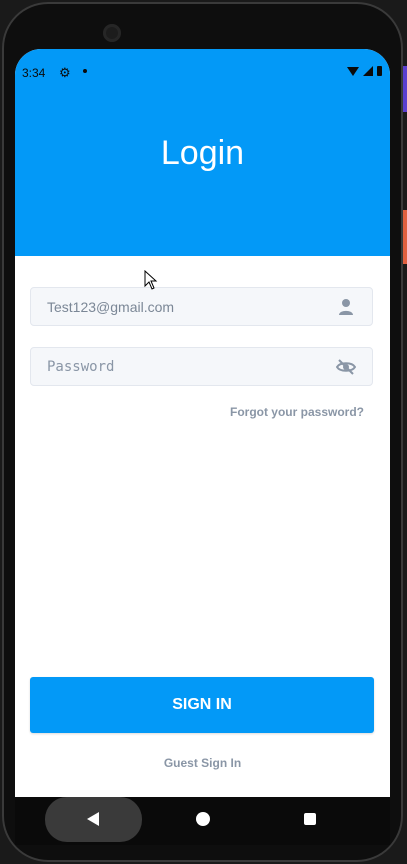 Image resolution: width=407 pixels, height=864 pixels. What do you see at coordinates (85, 71) in the screenshot?
I see `notification-dot-icon` at bounding box center [85, 71].